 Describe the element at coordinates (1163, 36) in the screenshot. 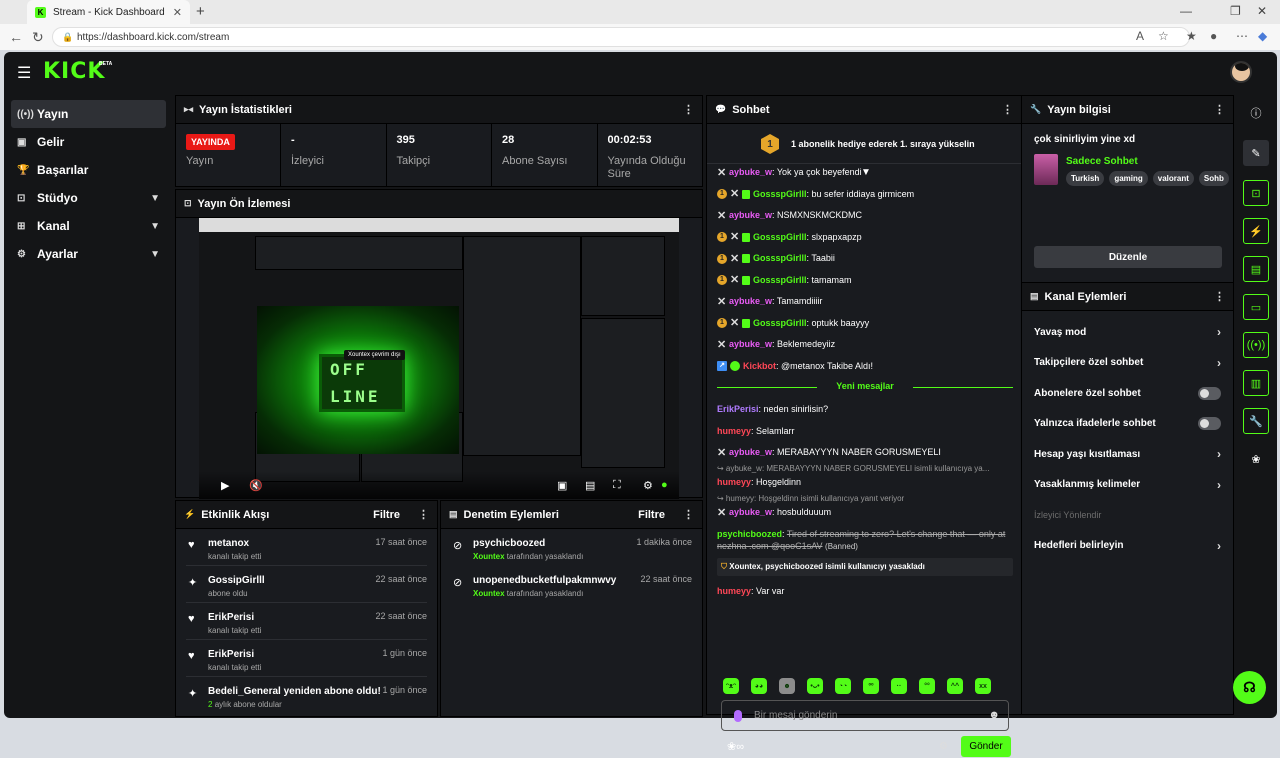

I see `favorite-star-icon: ☆` at that location.